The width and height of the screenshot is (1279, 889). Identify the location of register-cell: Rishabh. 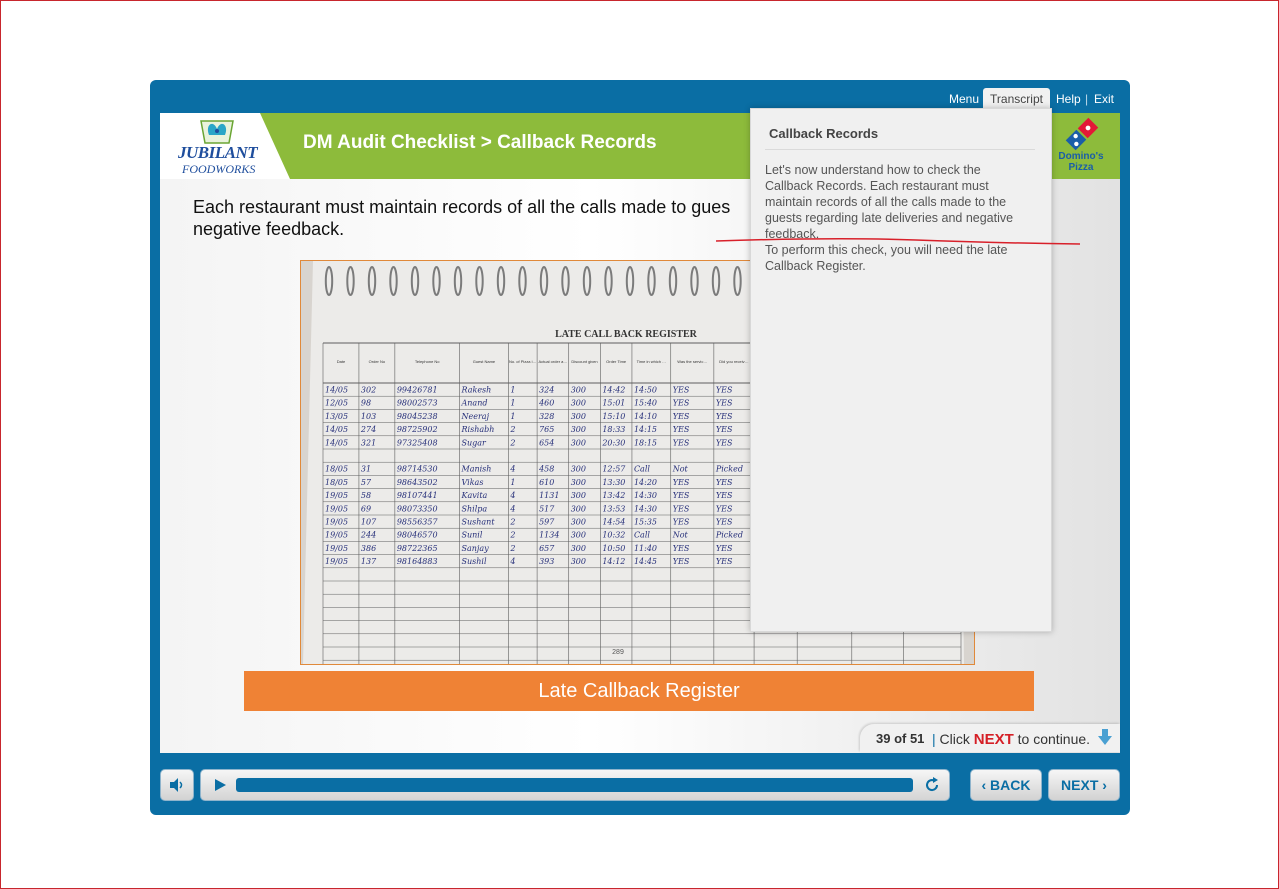
(478, 429).